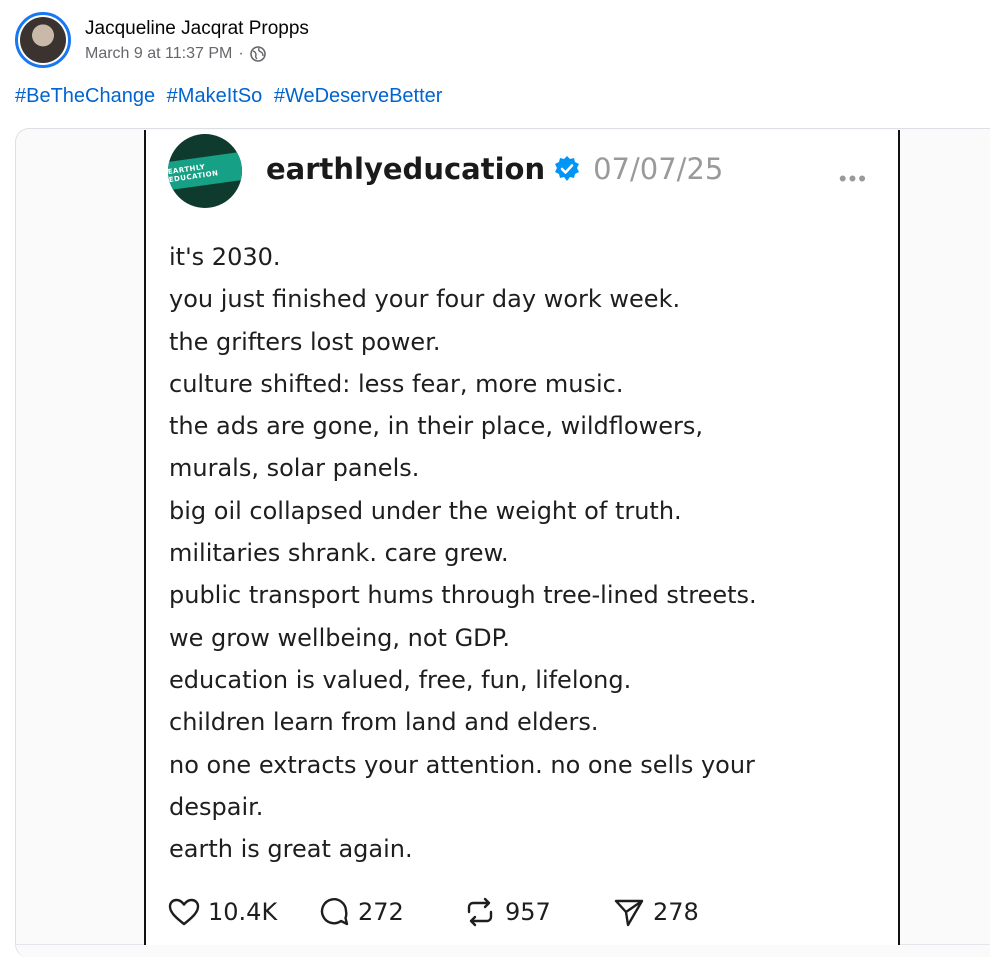 This screenshot has height=957, width=990. What do you see at coordinates (305, 341) in the screenshot?
I see `post-line: the grifters lost power.` at bounding box center [305, 341].